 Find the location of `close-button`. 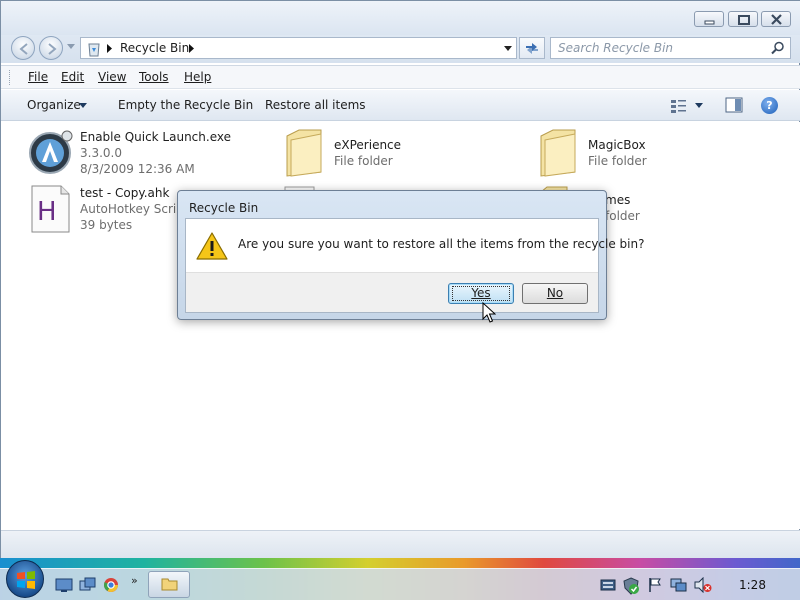

close-button is located at coordinates (776, 19).